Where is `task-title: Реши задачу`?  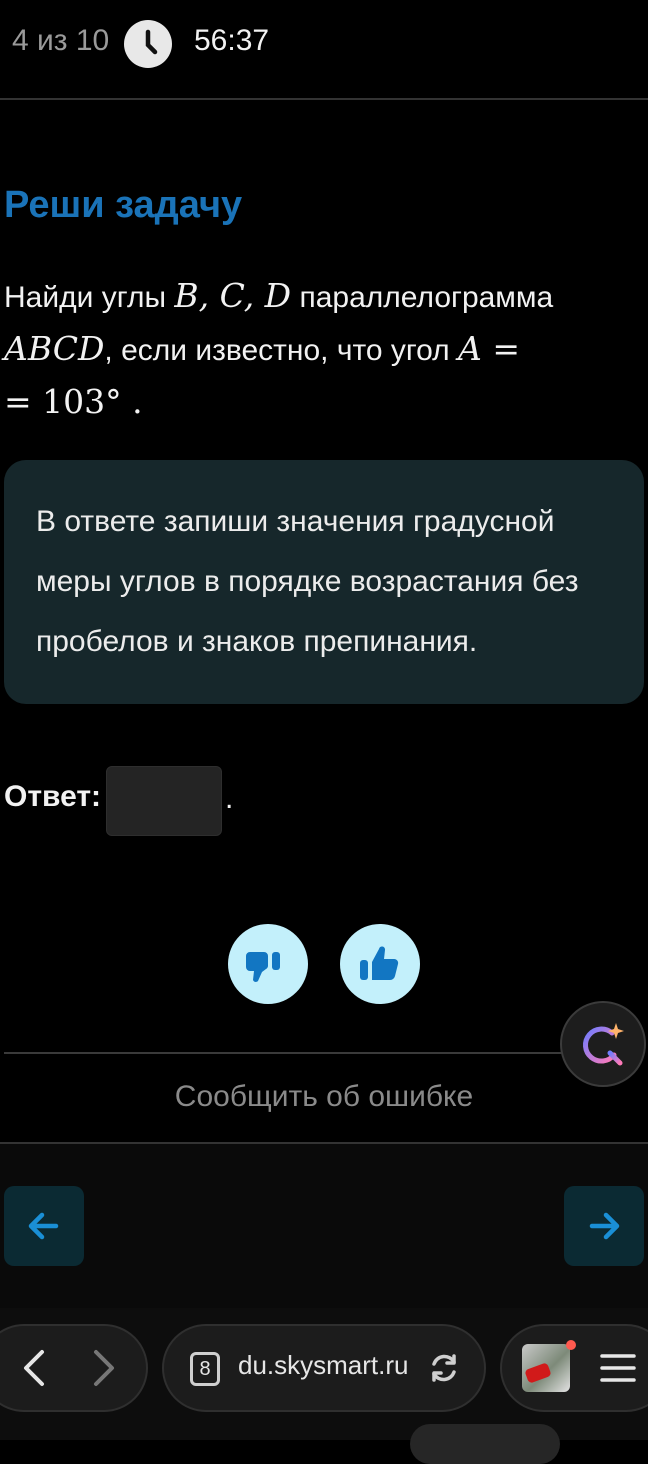
task-title: Реши задачу is located at coordinates (123, 205).